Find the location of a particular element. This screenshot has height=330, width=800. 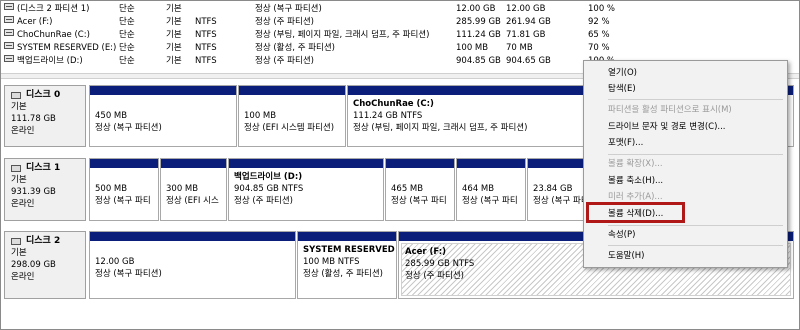

partition-size: 464 MB is located at coordinates (478, 189).